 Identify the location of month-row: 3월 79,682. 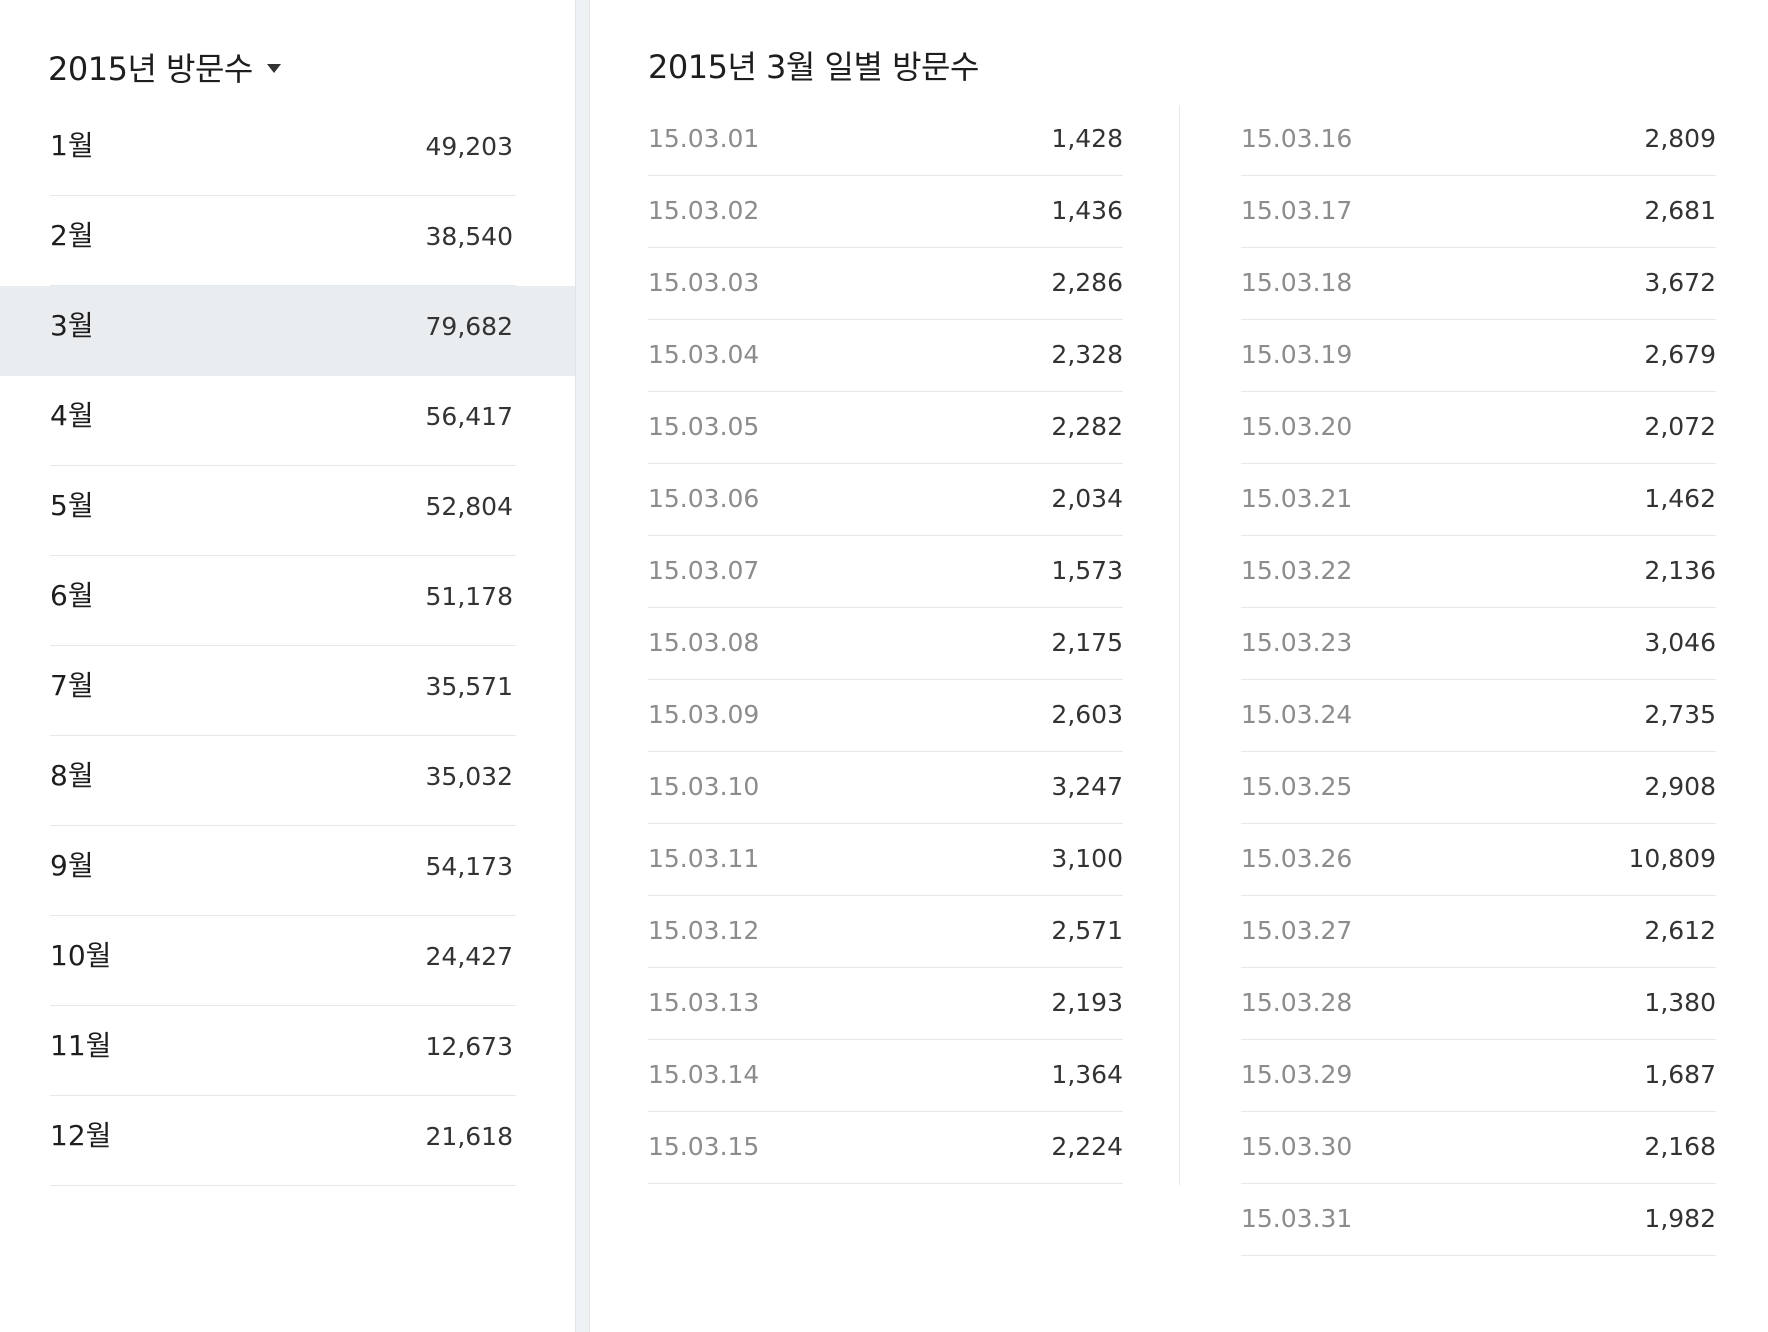
(287, 331).